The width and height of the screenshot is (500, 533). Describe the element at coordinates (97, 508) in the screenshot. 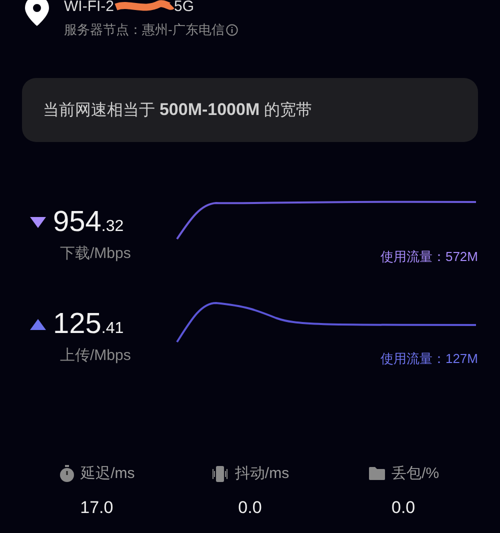

I see `stat-value: 17.0` at that location.